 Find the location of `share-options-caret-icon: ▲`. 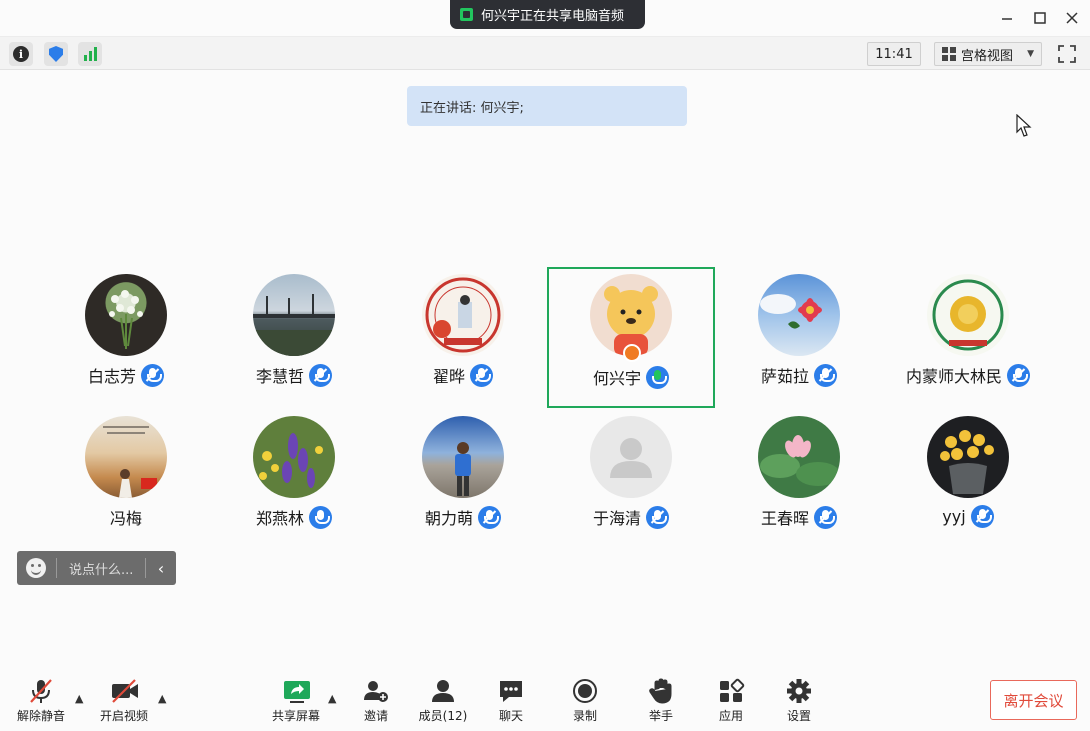

share-options-caret-icon: ▲ is located at coordinates (332, 698).